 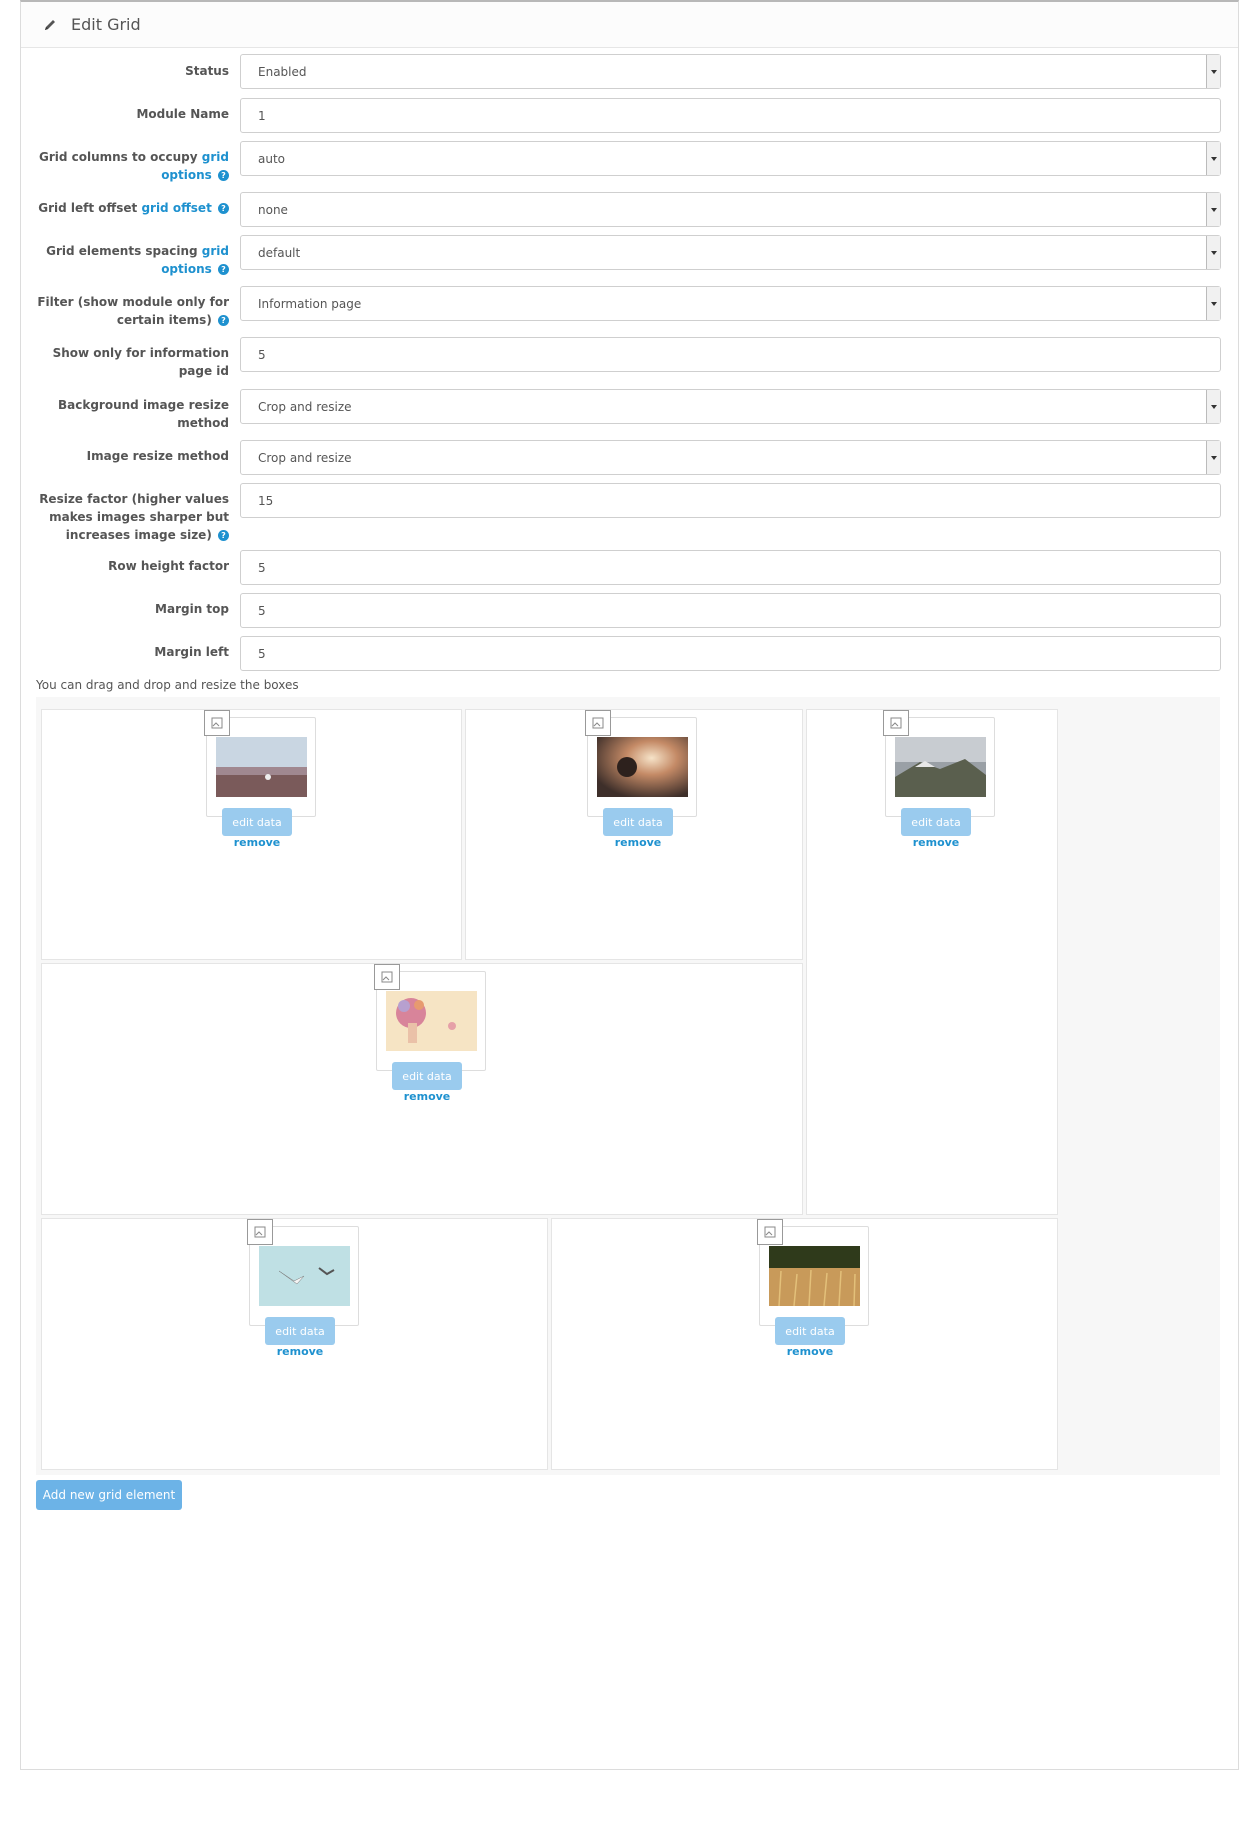 What do you see at coordinates (262, 653) in the screenshot?
I see `margin-left-value: 5` at bounding box center [262, 653].